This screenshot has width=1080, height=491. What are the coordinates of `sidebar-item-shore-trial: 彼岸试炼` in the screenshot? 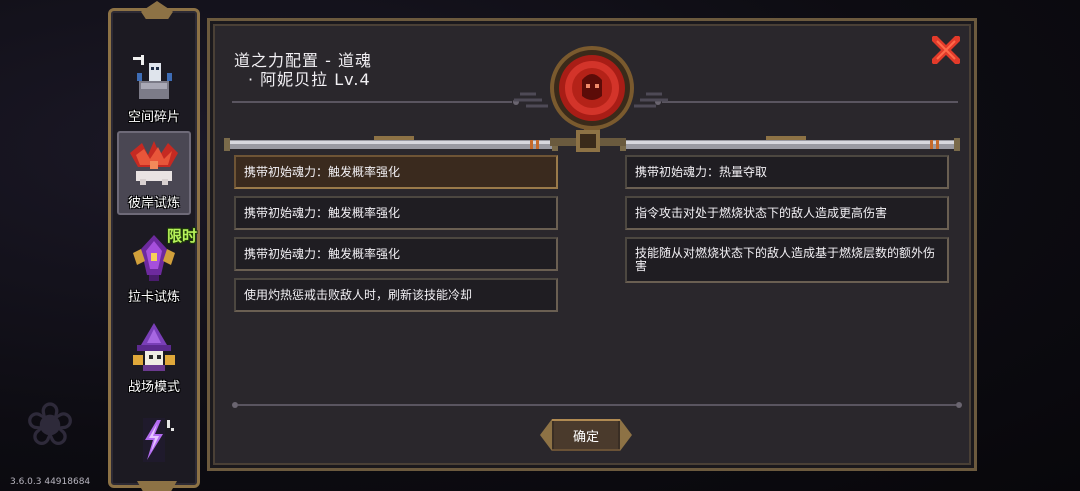 It's located at (154, 173).